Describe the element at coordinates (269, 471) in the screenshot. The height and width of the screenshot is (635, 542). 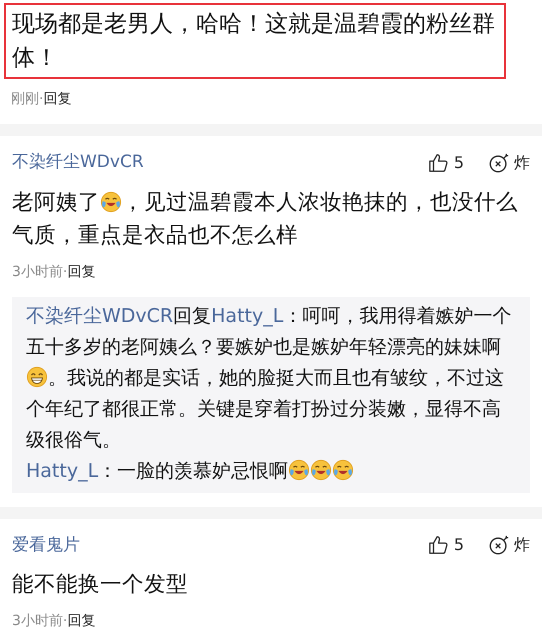
I see `reply-text: Hatty_L：一脸的羡慕妒忌恨啊` at that location.